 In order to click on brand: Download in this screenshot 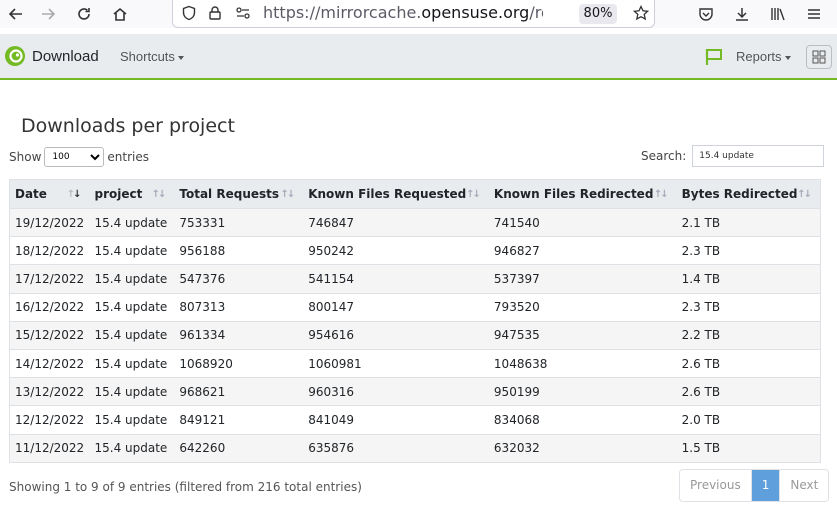, I will do `click(51, 56)`.